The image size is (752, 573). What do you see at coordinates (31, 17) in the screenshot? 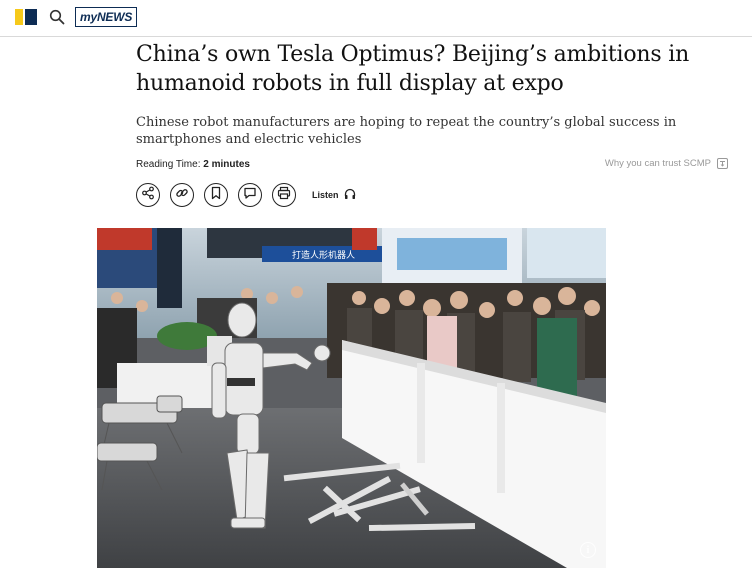
I see `logo-navy-block` at bounding box center [31, 17].